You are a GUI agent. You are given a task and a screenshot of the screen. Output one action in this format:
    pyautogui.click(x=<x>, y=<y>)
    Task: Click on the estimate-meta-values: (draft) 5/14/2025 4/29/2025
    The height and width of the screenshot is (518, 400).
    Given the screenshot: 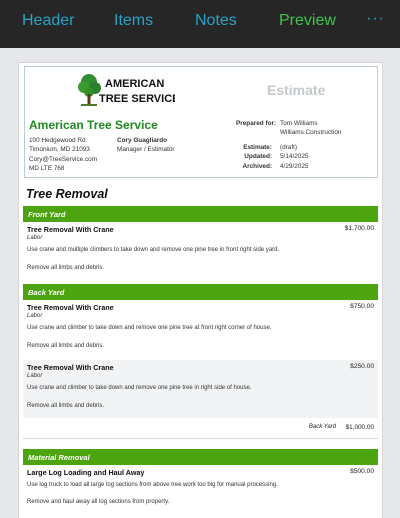 What is the action you would take?
    pyautogui.click(x=294, y=157)
    